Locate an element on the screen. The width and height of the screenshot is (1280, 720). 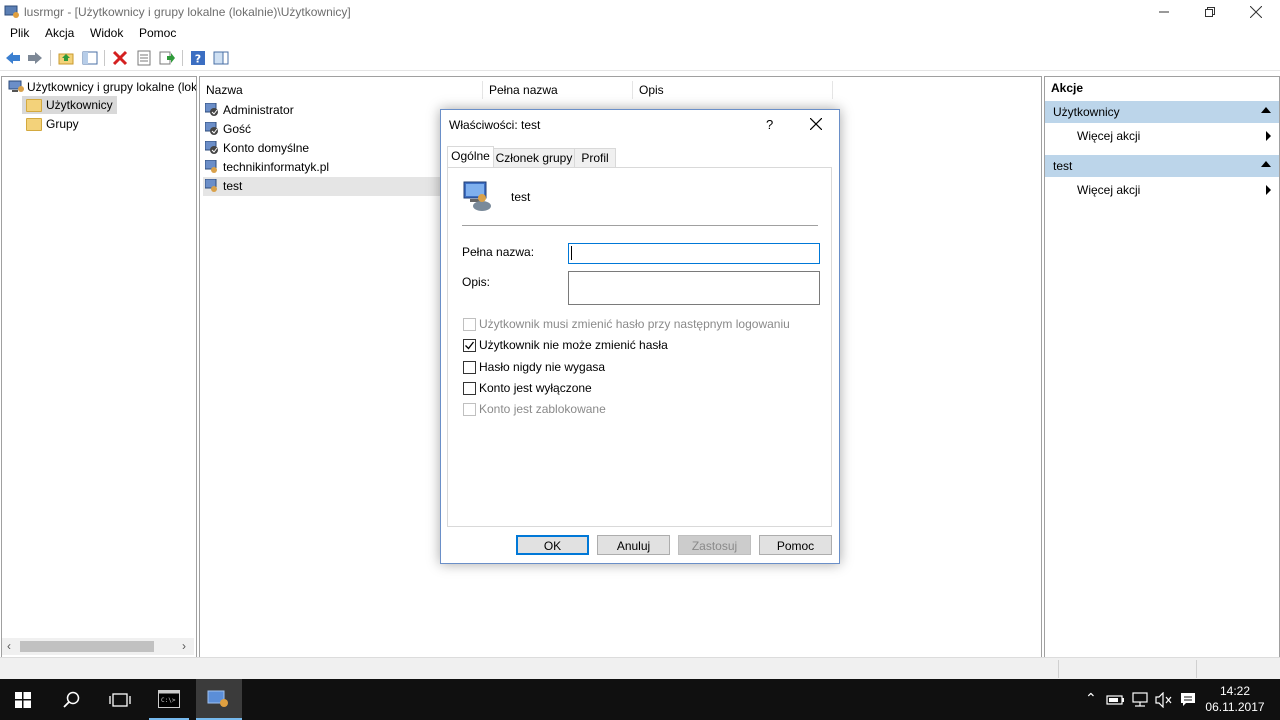
checkbox-password-never-expires is located at coordinates (469, 367).